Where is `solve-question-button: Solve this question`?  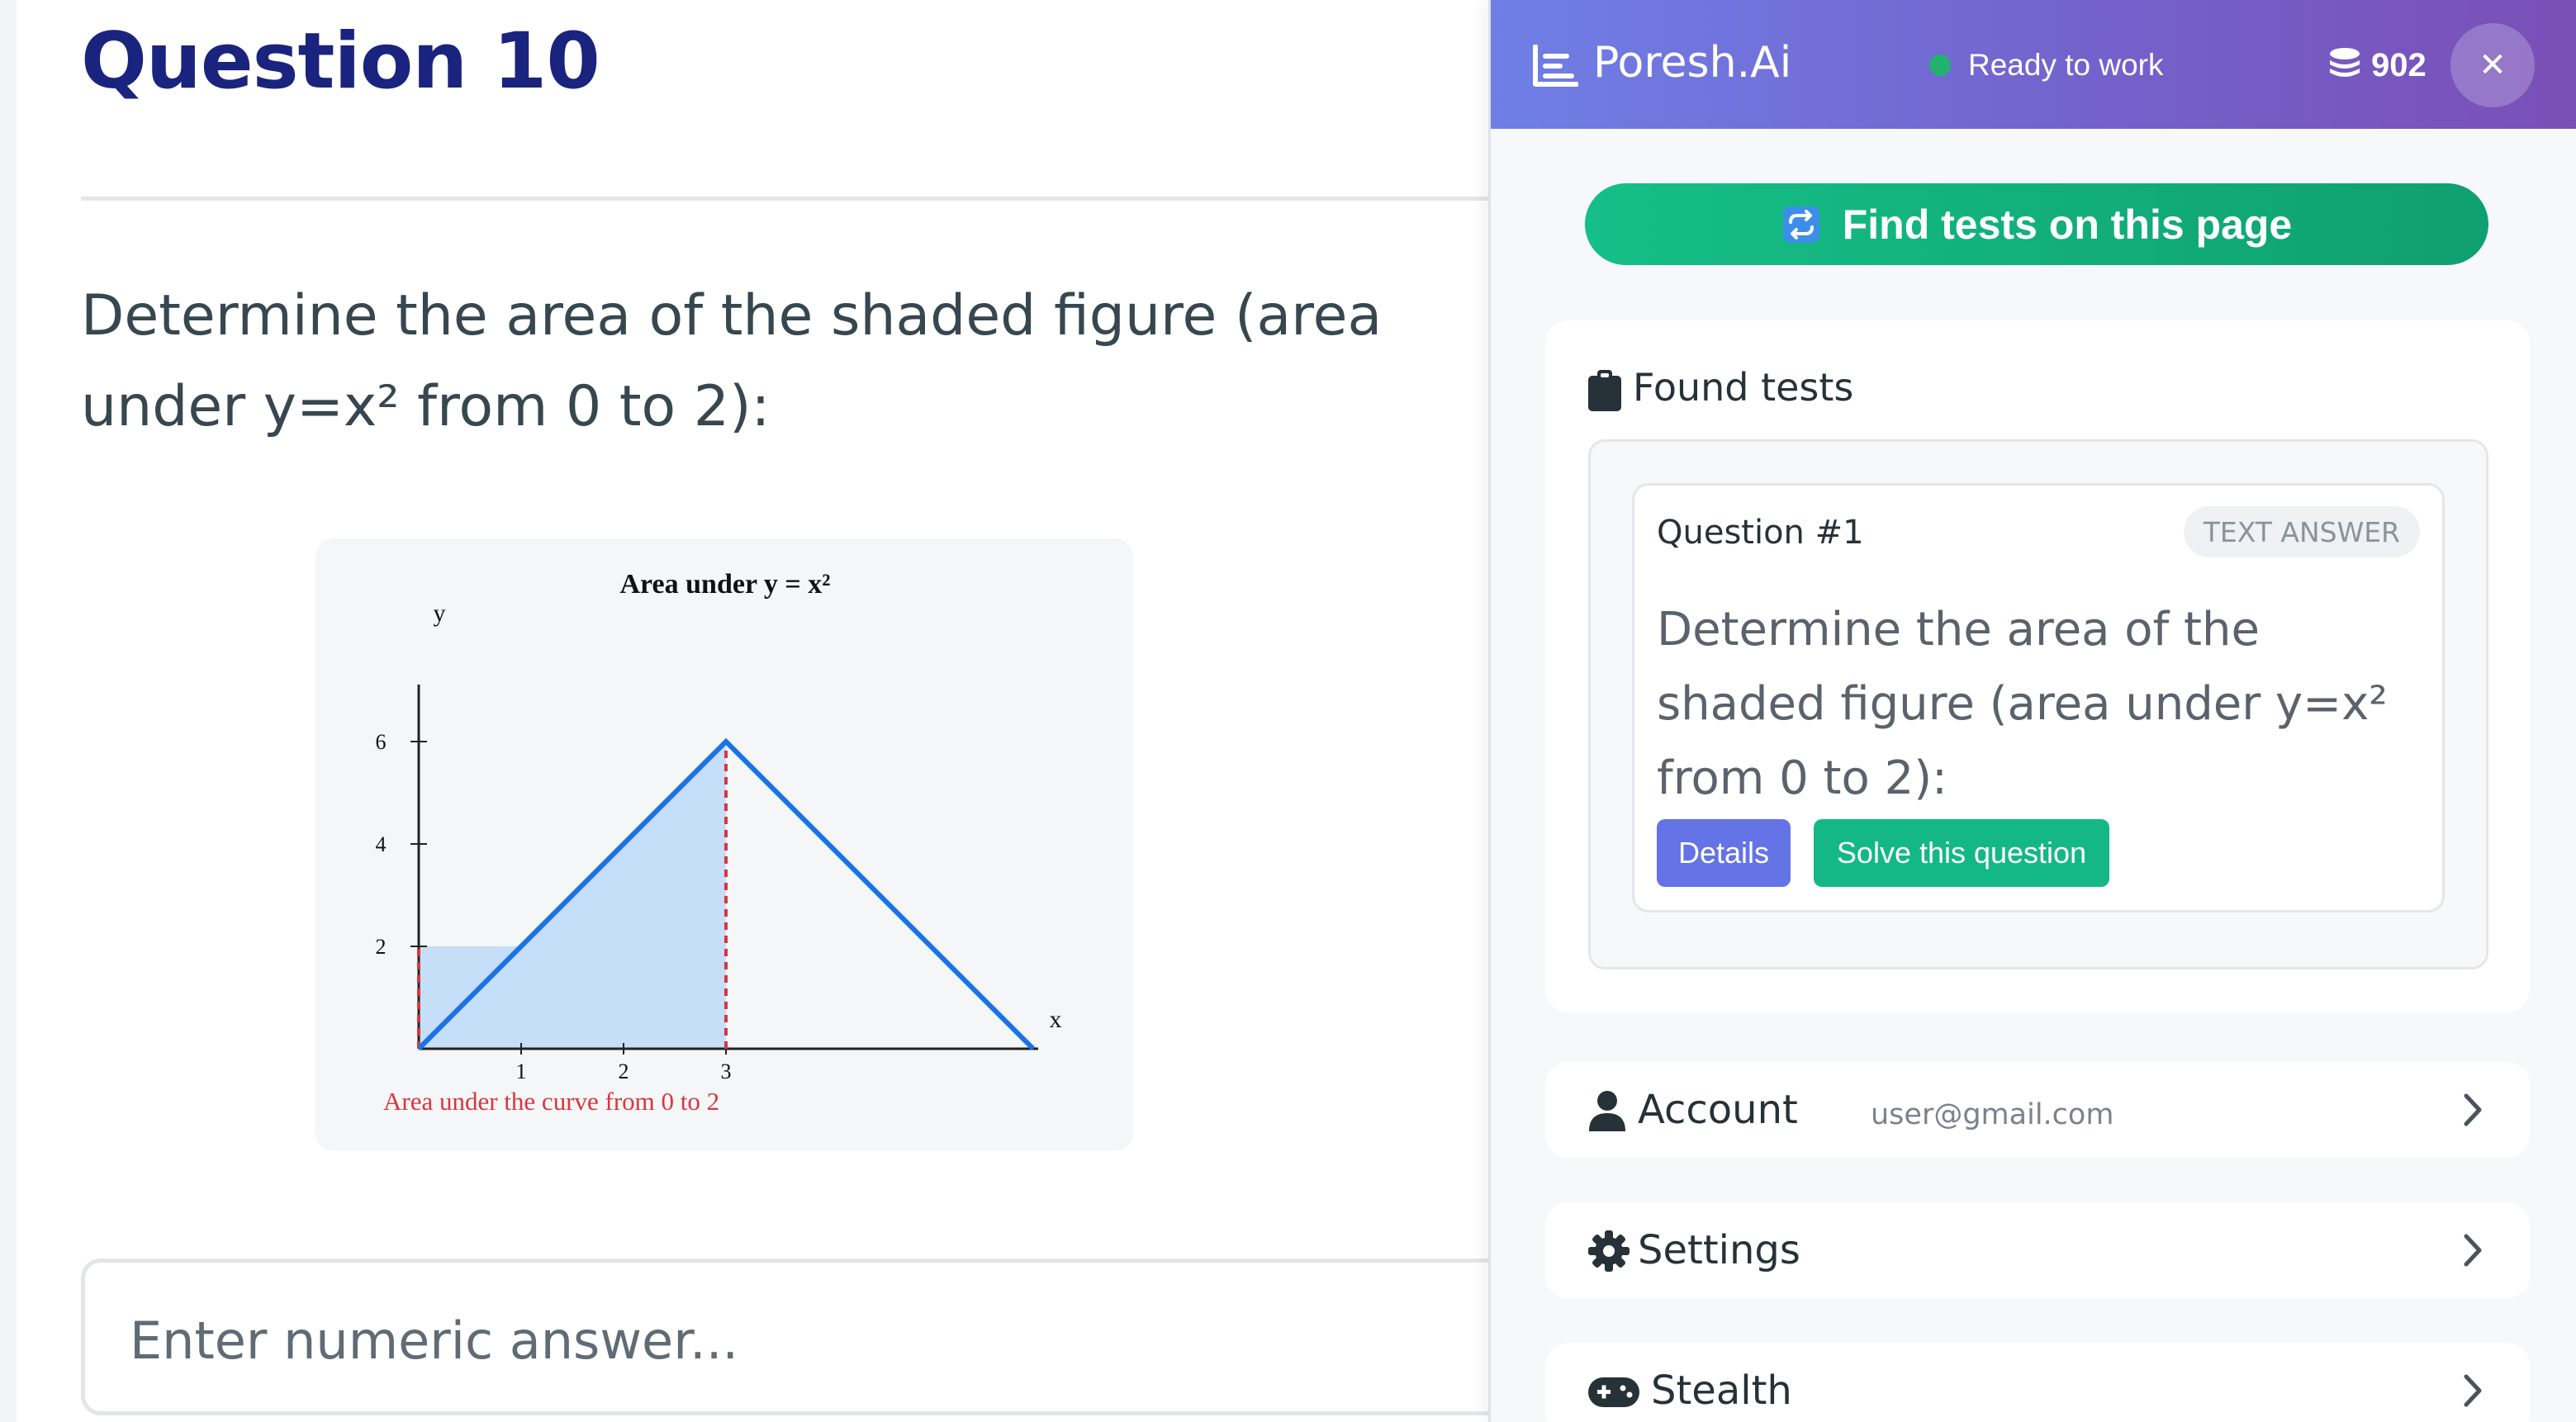 solve-question-button: Solve this question is located at coordinates (1961, 853).